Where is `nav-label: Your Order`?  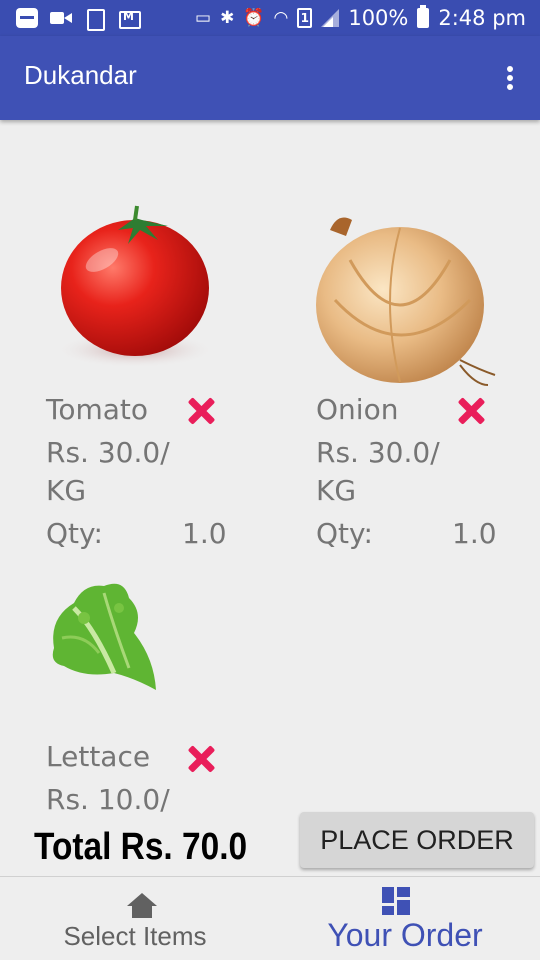 nav-label: Your Order is located at coordinates (405, 935).